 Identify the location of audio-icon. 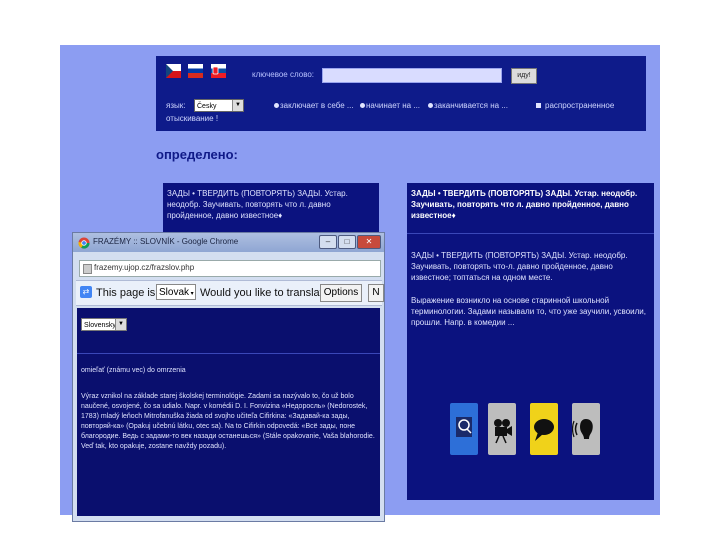
(585, 429).